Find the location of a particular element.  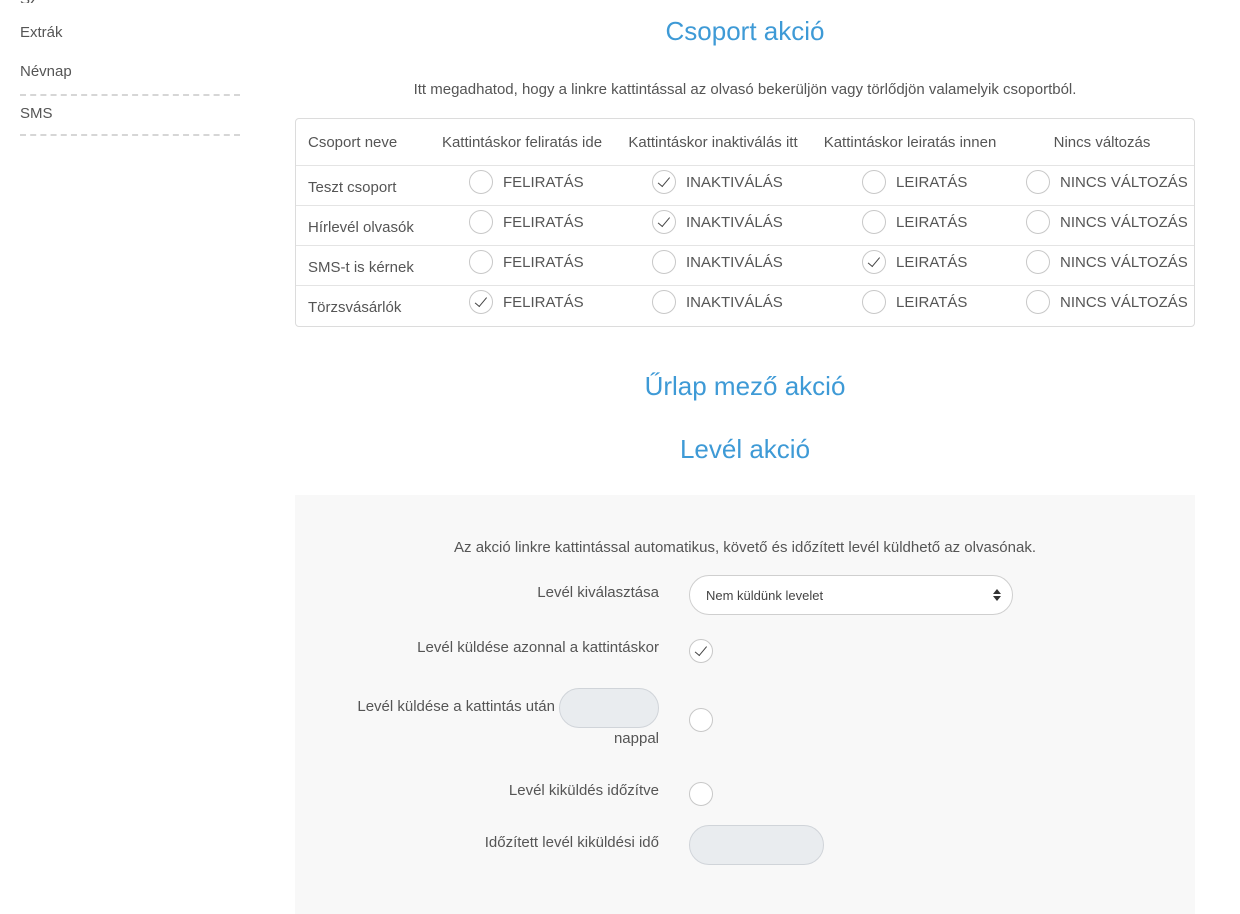

mail-select-value: Nem küldünk levelet is located at coordinates (765, 595).